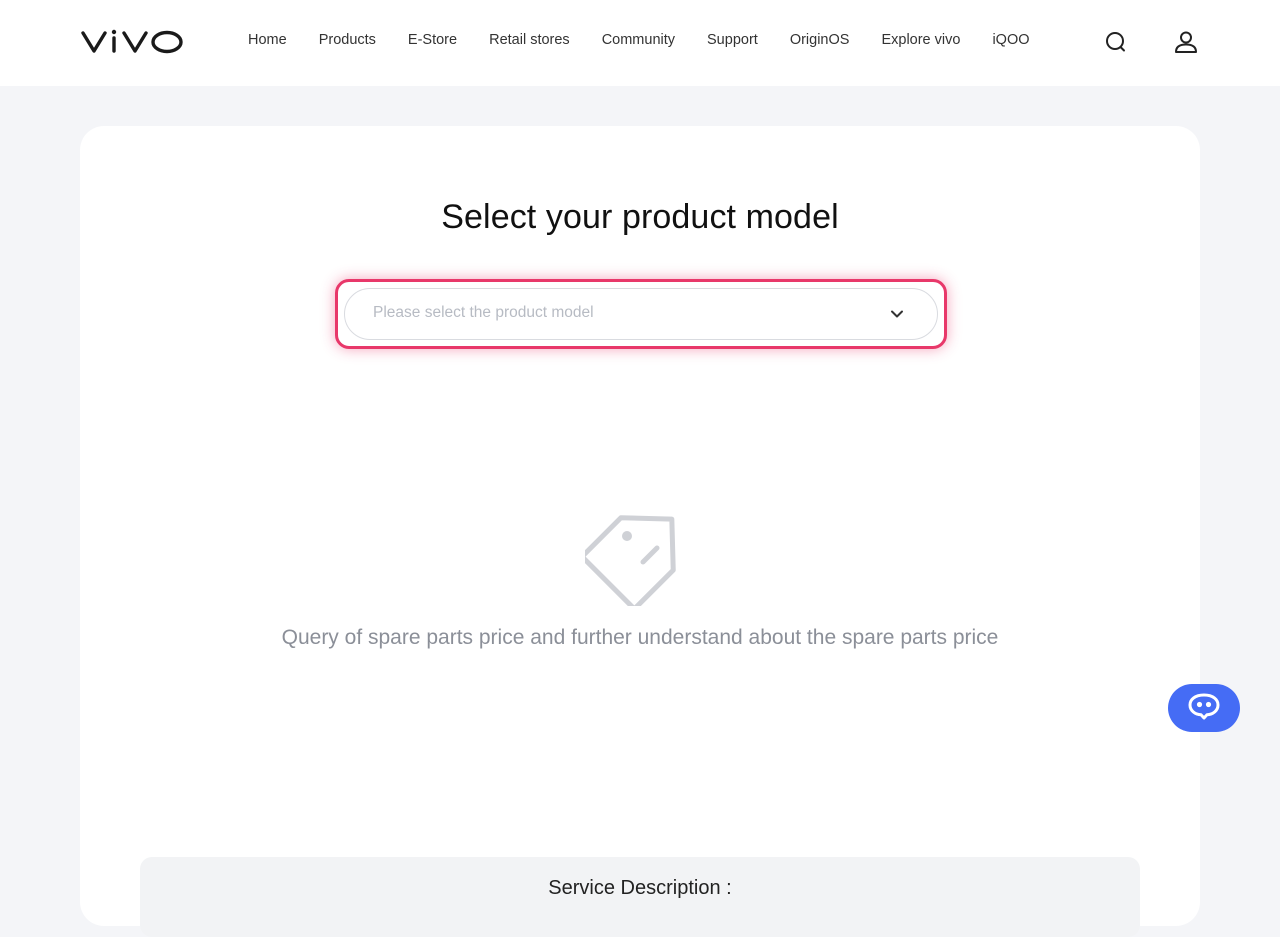  I want to click on user-icon, so click(1186, 42).